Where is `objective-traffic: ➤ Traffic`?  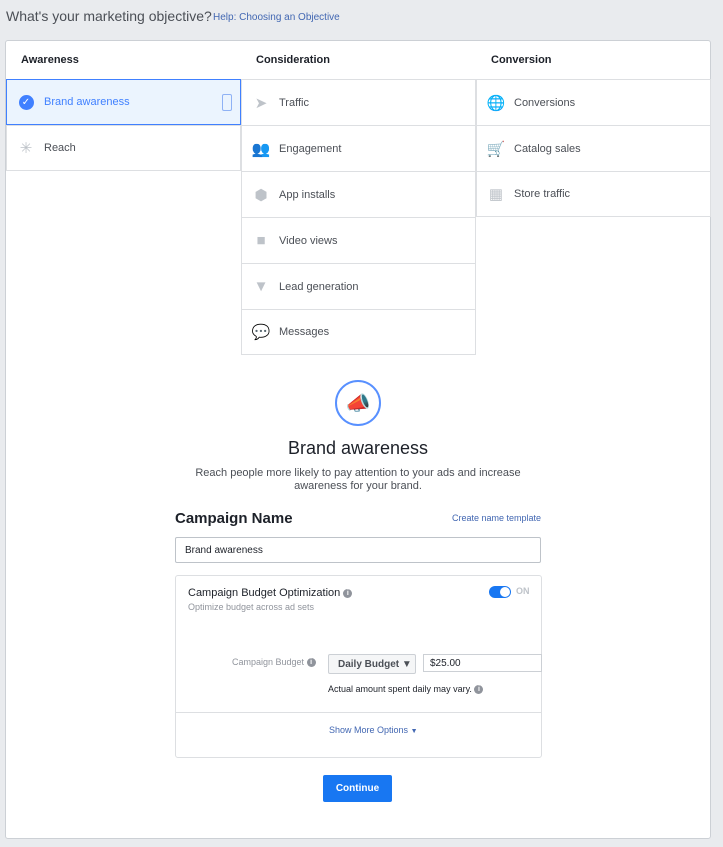
objective-traffic: ➤ Traffic is located at coordinates (358, 102).